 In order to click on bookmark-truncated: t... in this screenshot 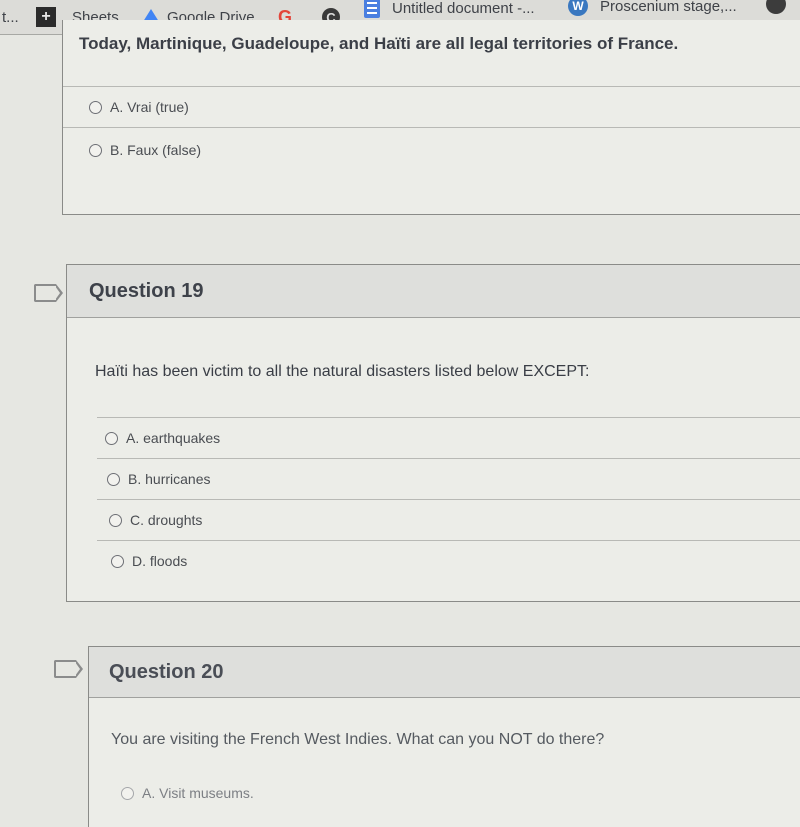, I will do `click(10, 17)`.